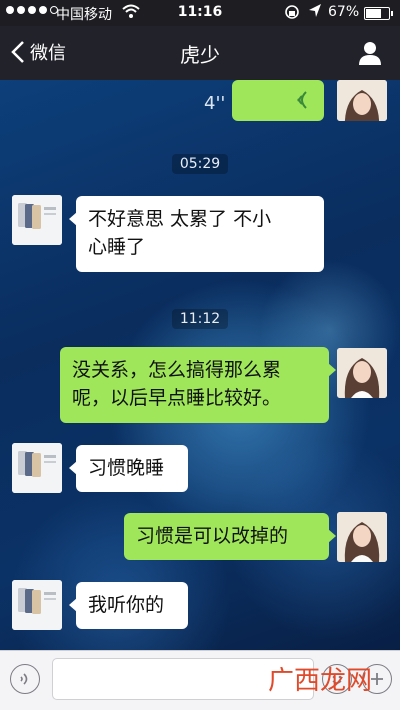 This screenshot has height=710, width=400. I want to click on location-icon, so click(315, 13).